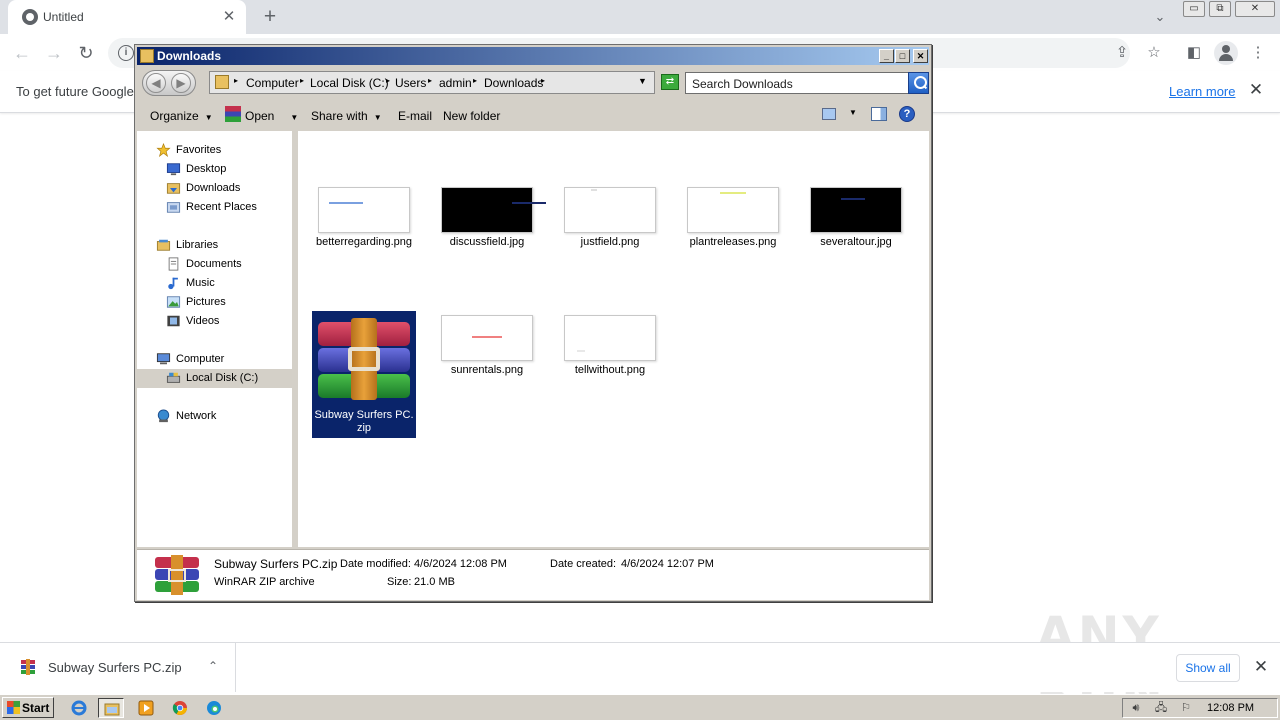 This screenshot has height=720, width=1280. What do you see at coordinates (215, 283) in the screenshot?
I see `nav-music: Music` at bounding box center [215, 283].